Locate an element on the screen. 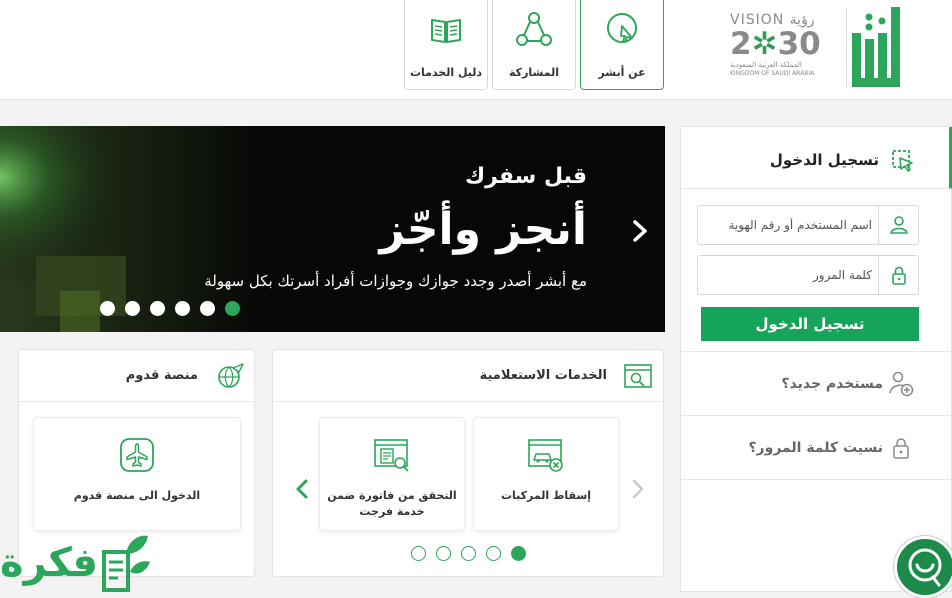 The image size is (952, 598). nav-participation: المشاركة is located at coordinates (534, 45).